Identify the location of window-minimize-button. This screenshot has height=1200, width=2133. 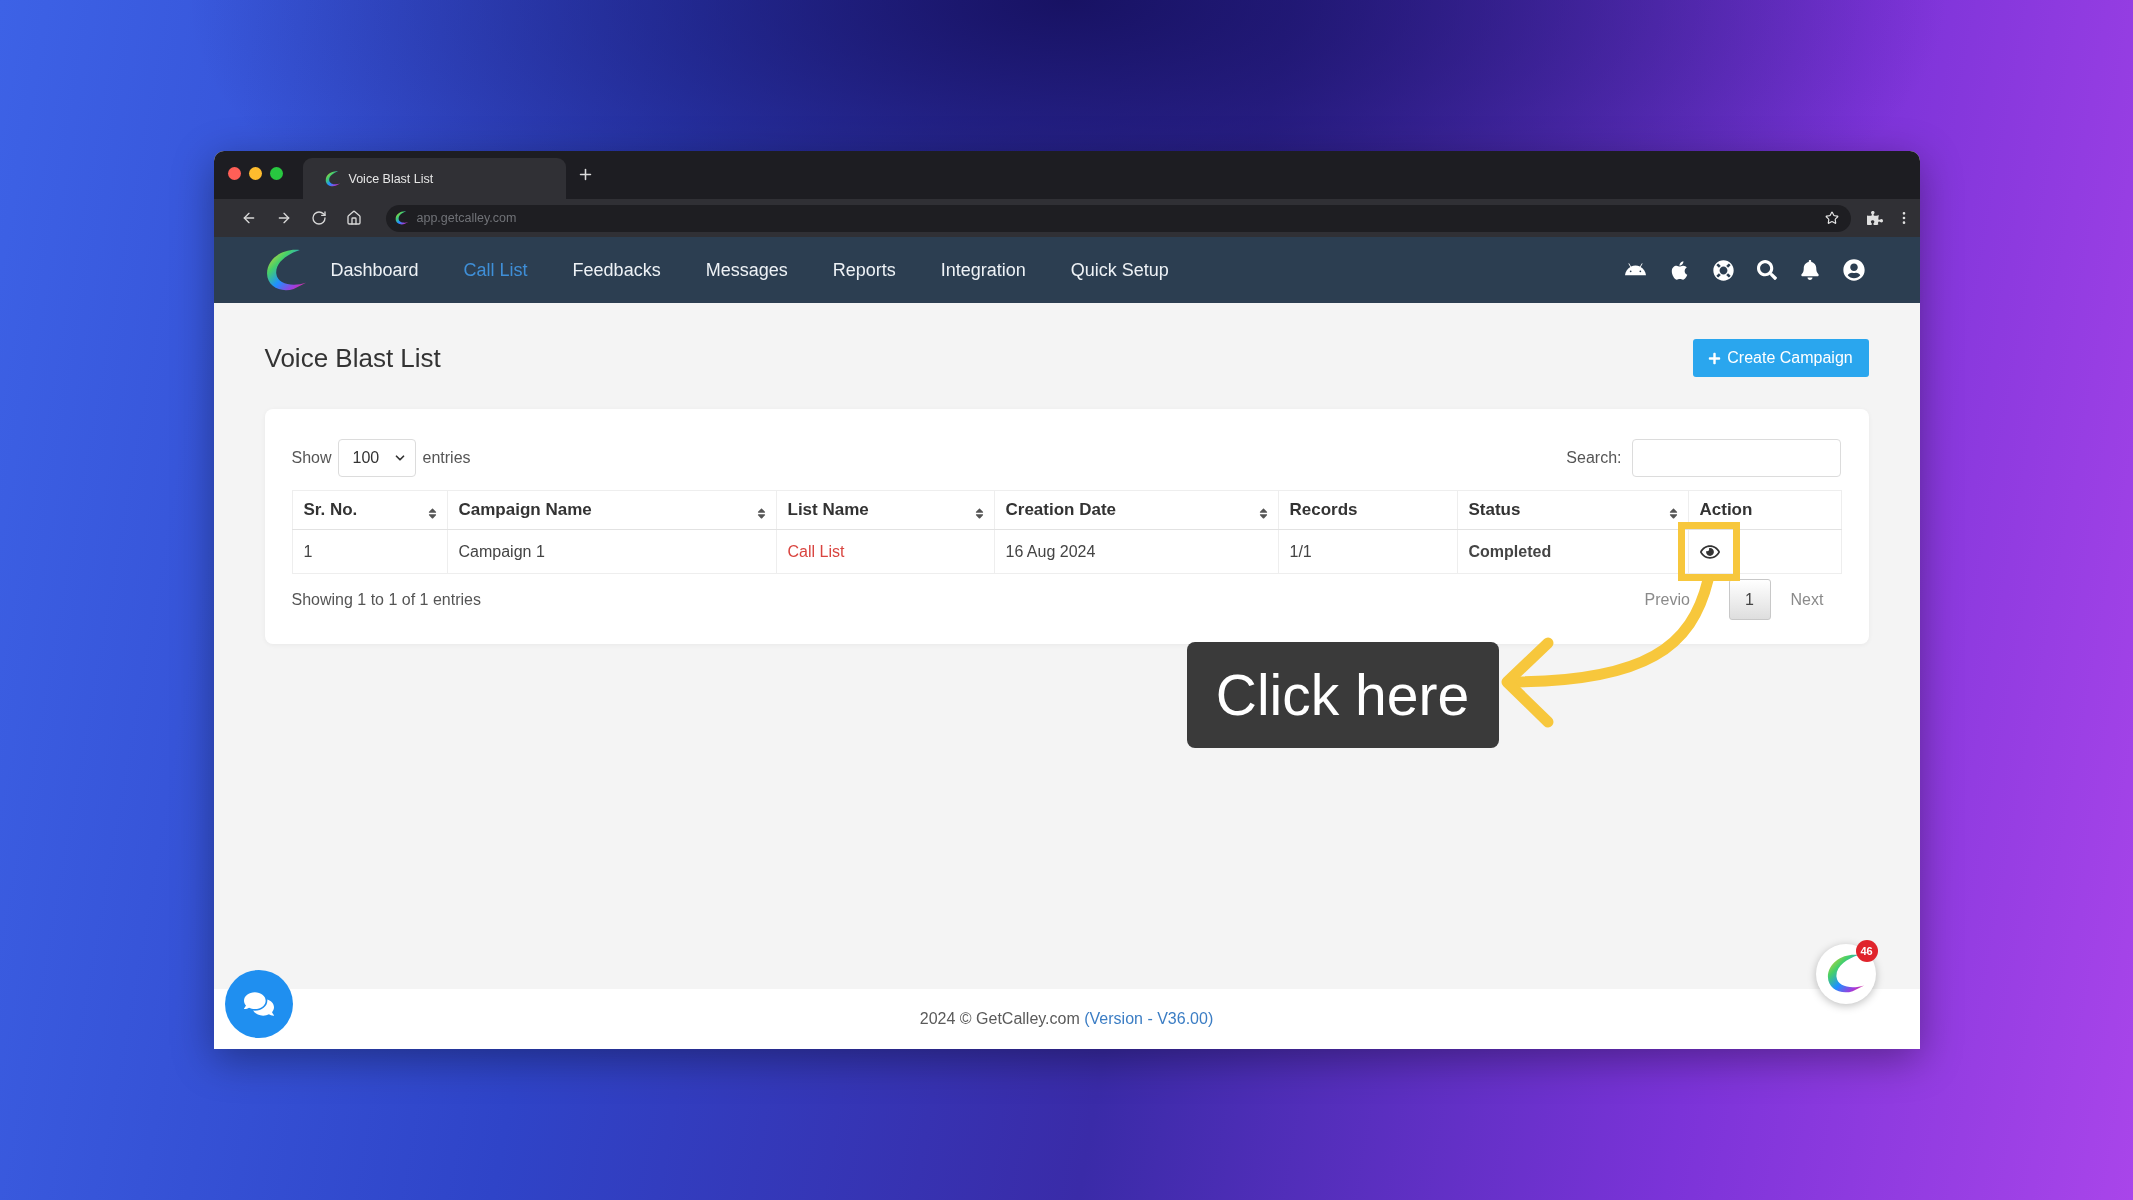
(255, 173).